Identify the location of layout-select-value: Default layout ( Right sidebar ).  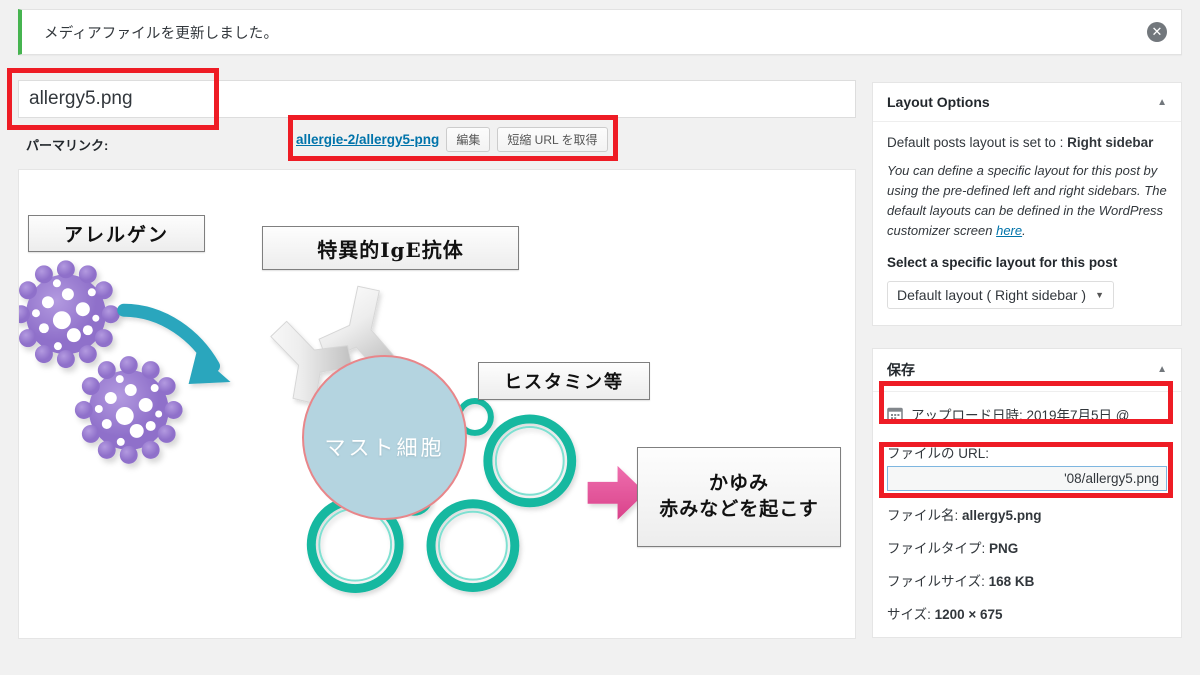
(992, 294).